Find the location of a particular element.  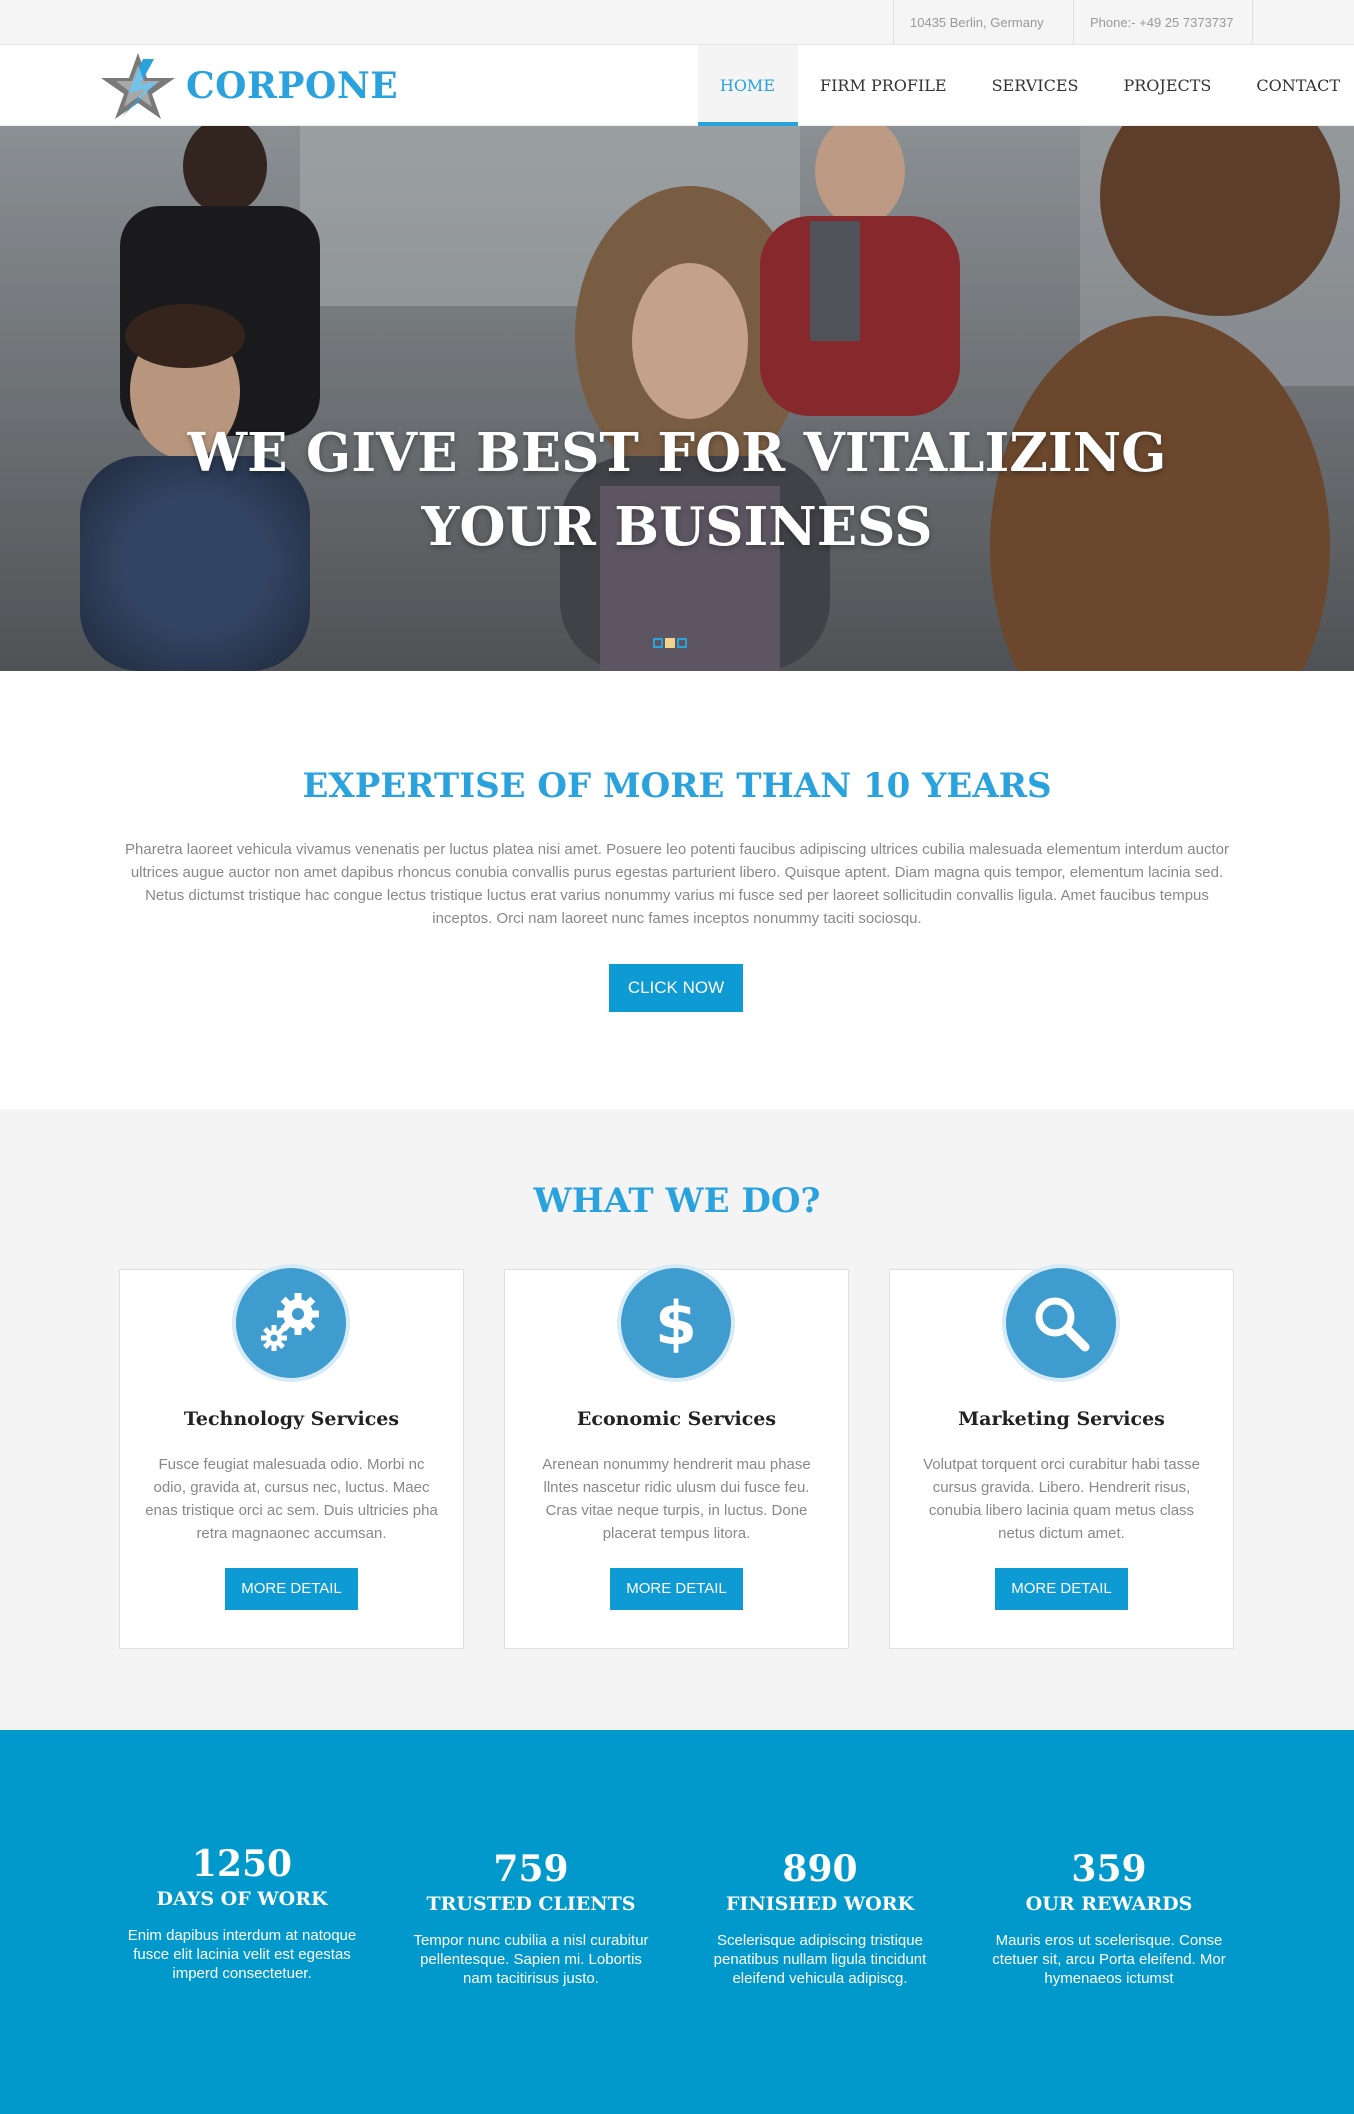

dollar-icon: $ is located at coordinates (676, 1323).